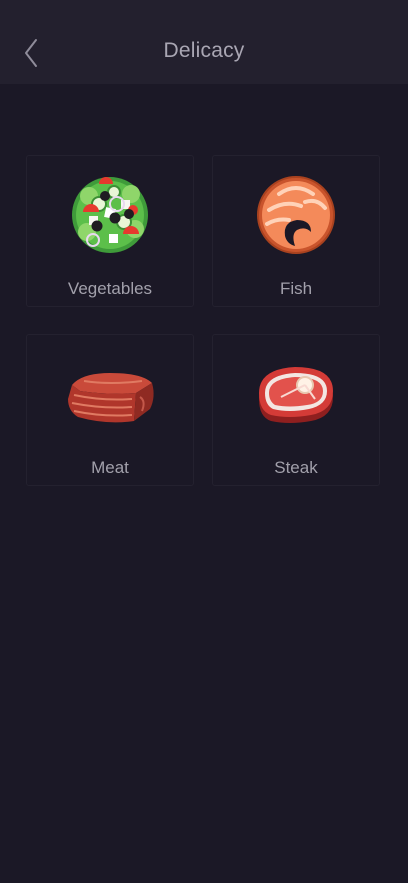 This screenshot has width=408, height=883. I want to click on category-tile-meat: Meat, so click(110, 410).